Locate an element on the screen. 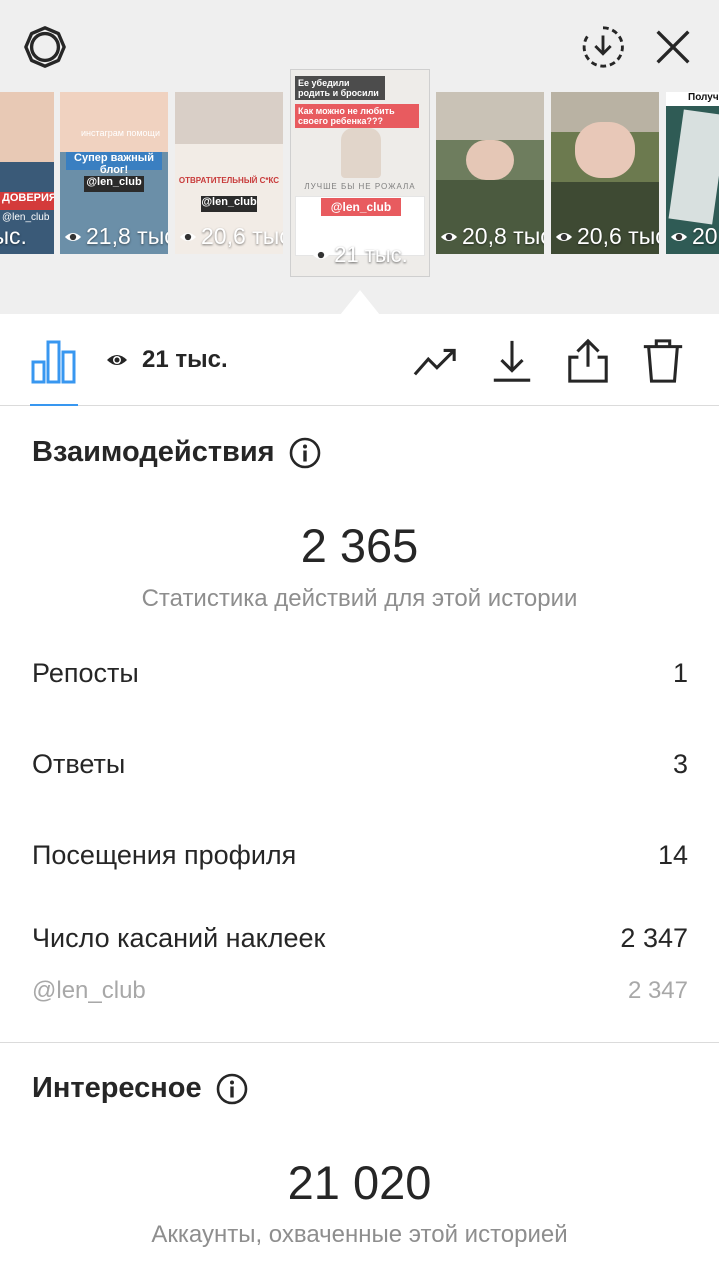 Image resolution: width=719 pixels, height=1280 pixels. close-button is located at coordinates (673, 47).